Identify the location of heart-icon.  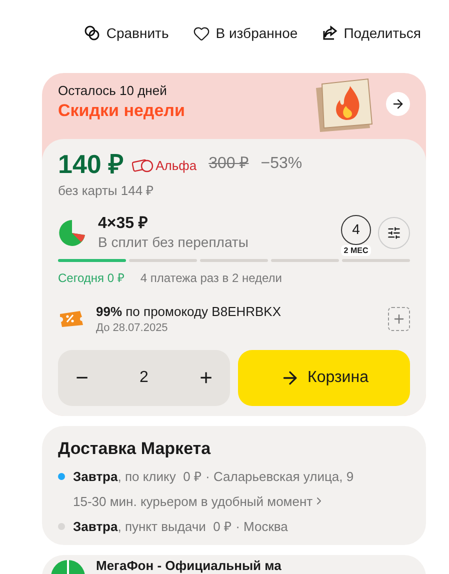
(201, 33).